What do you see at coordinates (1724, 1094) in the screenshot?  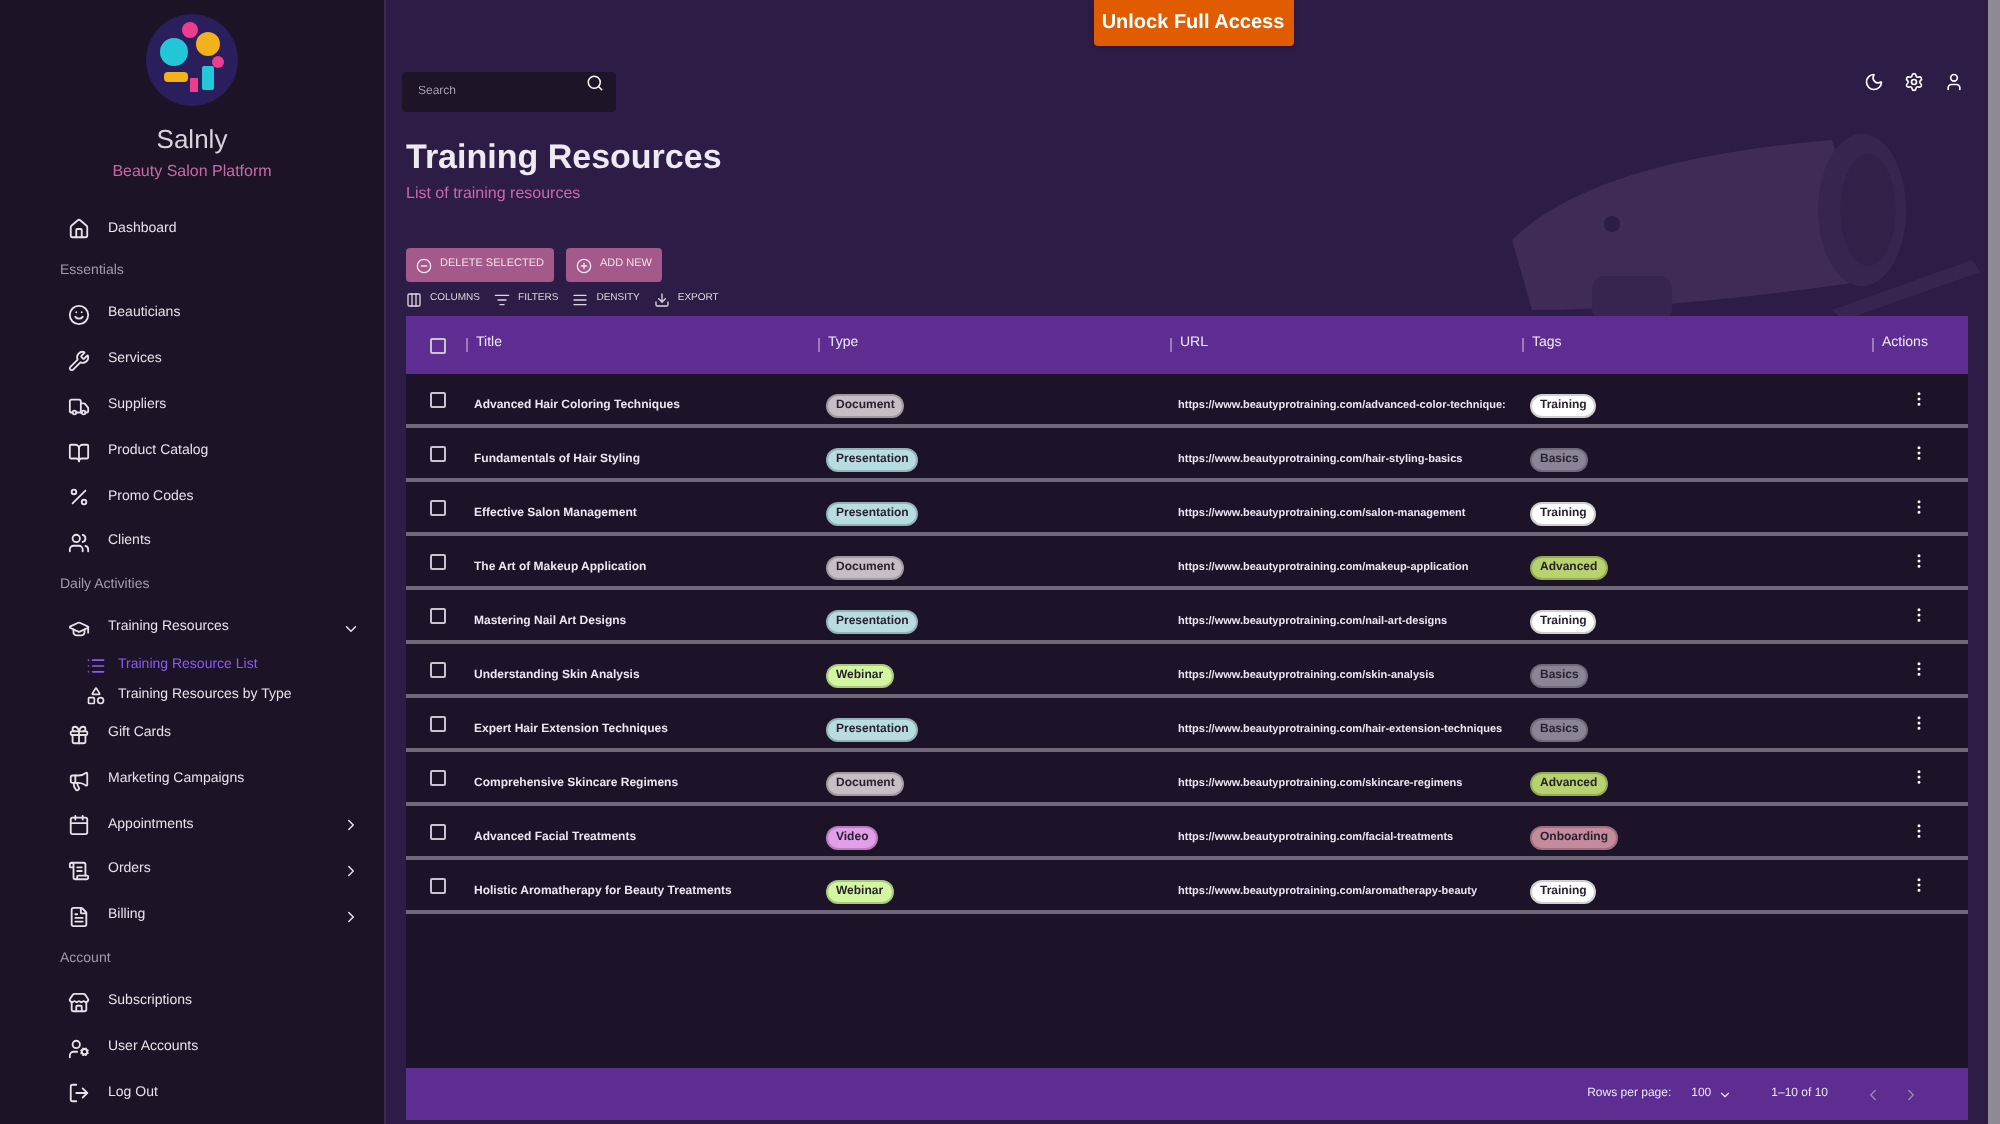 I see `caret-icon` at bounding box center [1724, 1094].